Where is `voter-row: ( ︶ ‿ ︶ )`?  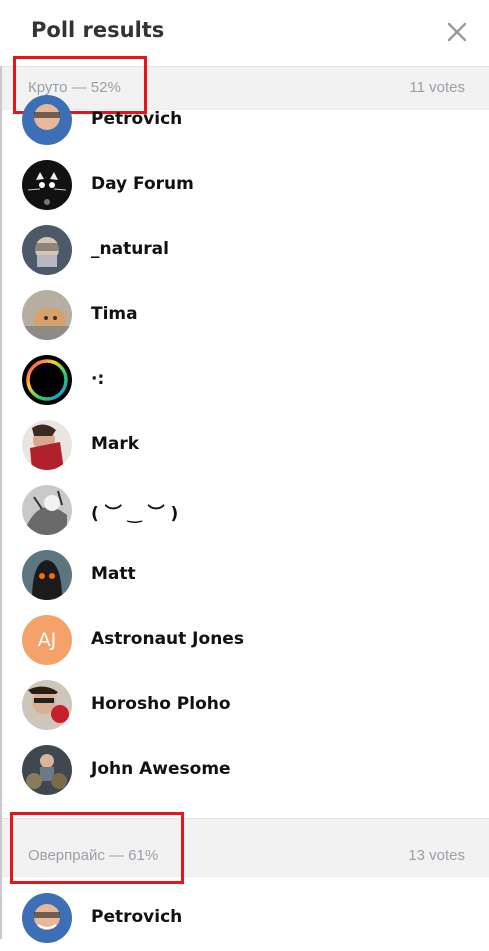 voter-row: ( ︶ ‿ ︶ ) is located at coordinates (244, 510).